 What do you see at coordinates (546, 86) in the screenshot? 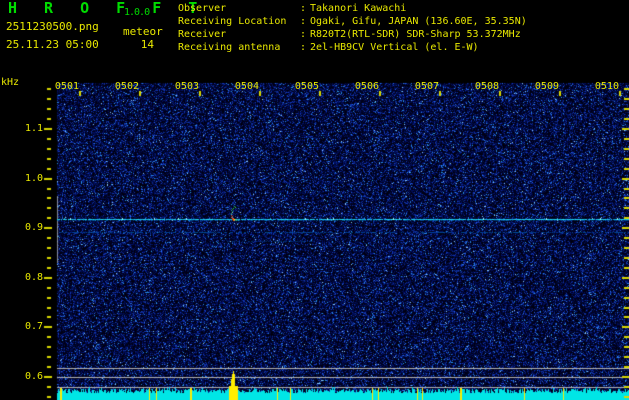
I see `time-tick-label: 0509` at bounding box center [546, 86].